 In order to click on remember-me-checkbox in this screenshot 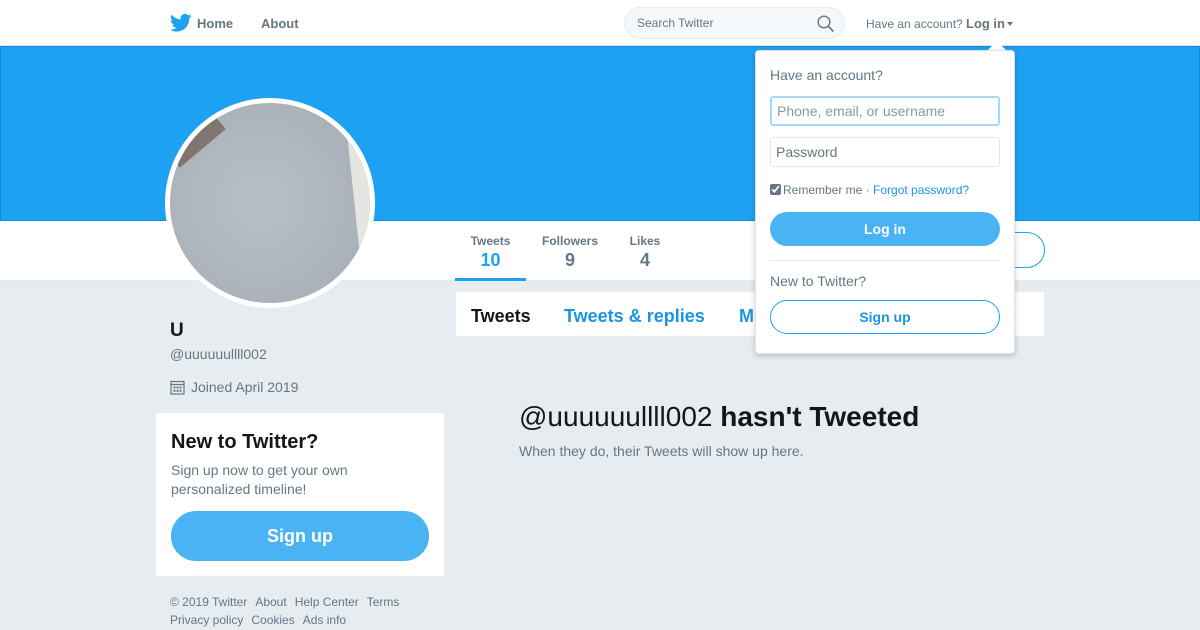, I will do `click(775, 189)`.